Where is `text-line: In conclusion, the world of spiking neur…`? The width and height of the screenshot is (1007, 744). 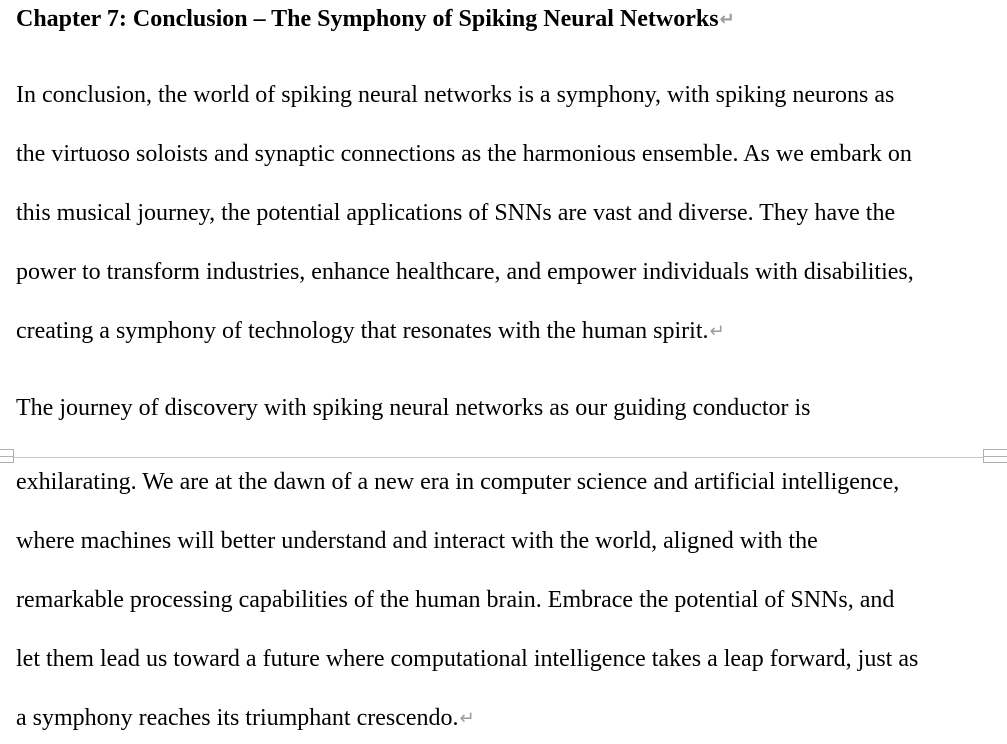
text-line: In conclusion, the world of spiking neur… is located at coordinates (455, 95).